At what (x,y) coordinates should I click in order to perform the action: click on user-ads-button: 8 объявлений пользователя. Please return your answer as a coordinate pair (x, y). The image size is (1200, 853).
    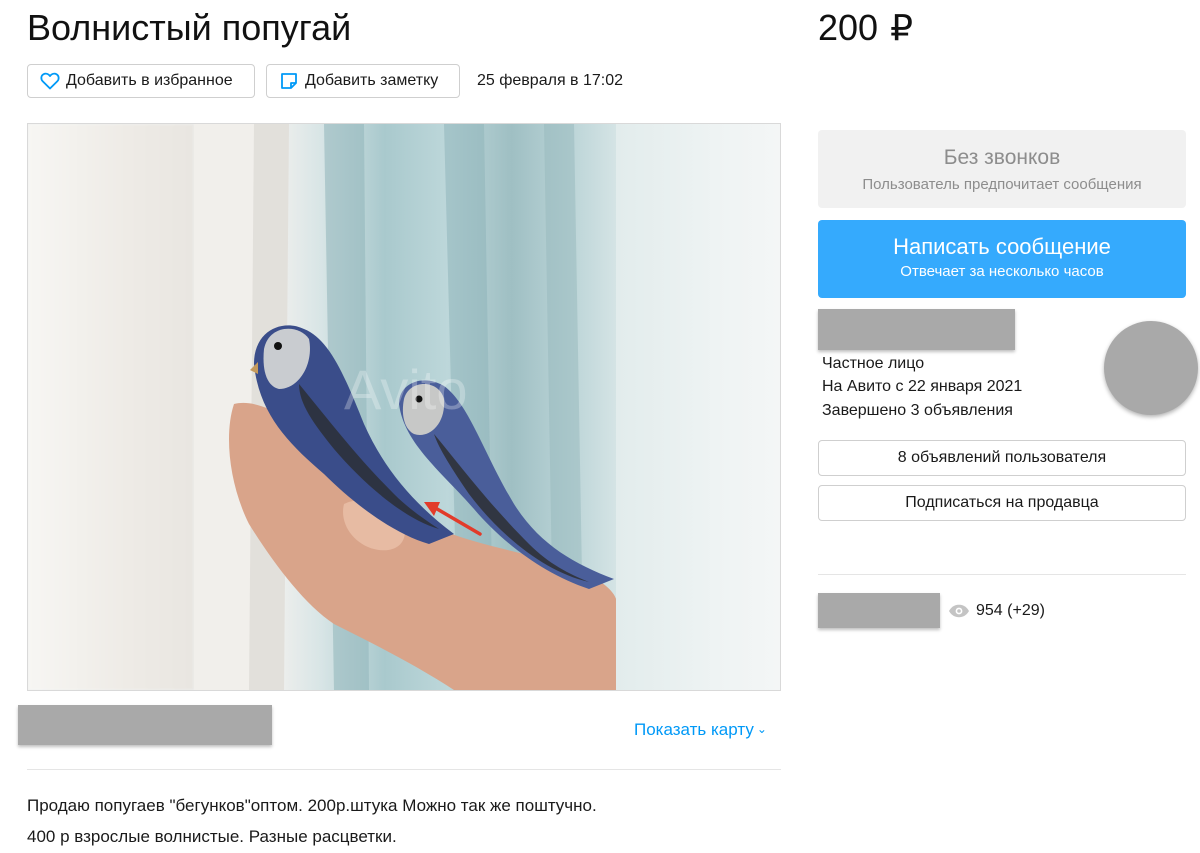
    Looking at the image, I should click on (1002, 458).